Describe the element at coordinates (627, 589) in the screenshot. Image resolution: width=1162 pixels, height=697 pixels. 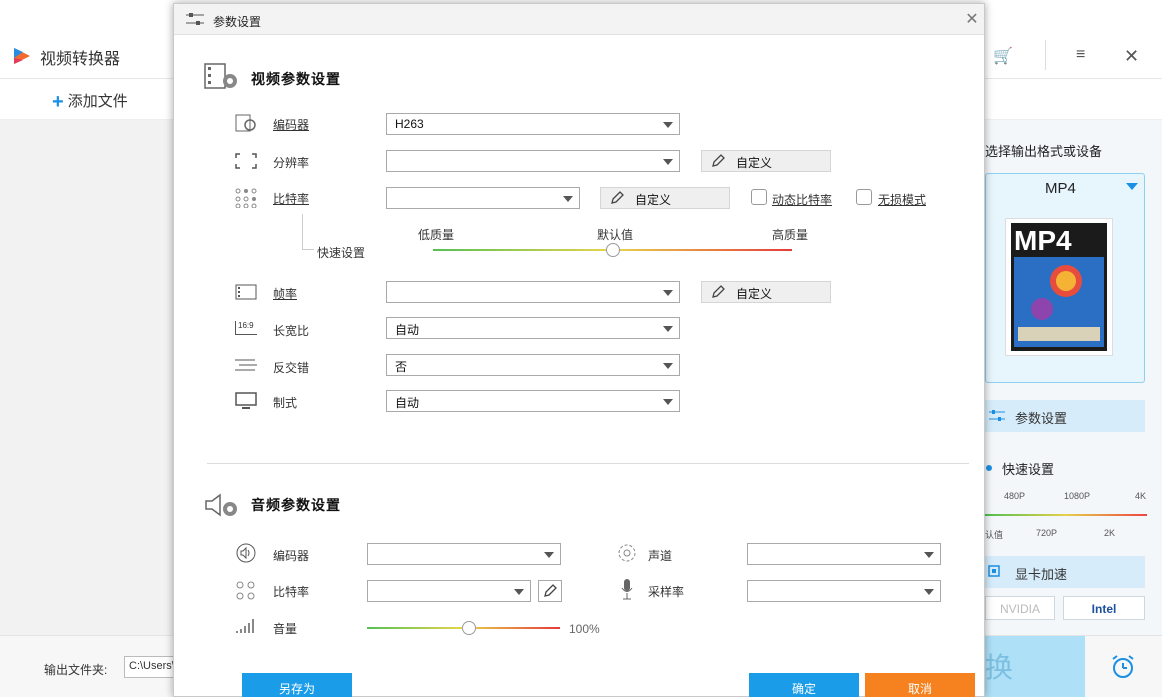
I see `microphone-icon` at that location.